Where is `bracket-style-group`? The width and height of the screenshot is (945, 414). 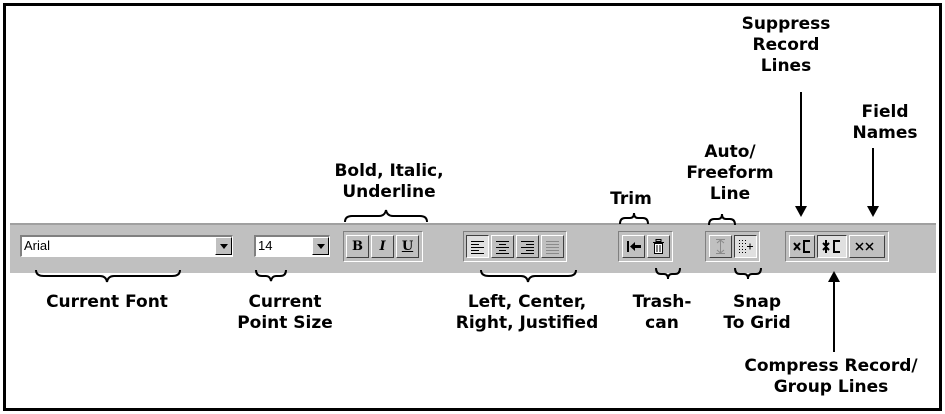
bracket-style-group is located at coordinates (386, 216).